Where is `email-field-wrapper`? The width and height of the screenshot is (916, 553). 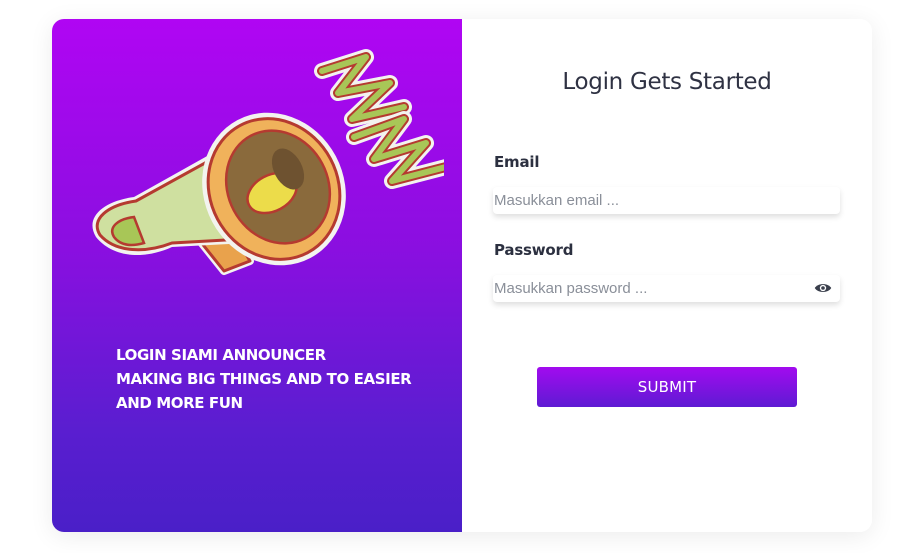
email-field-wrapper is located at coordinates (666, 200).